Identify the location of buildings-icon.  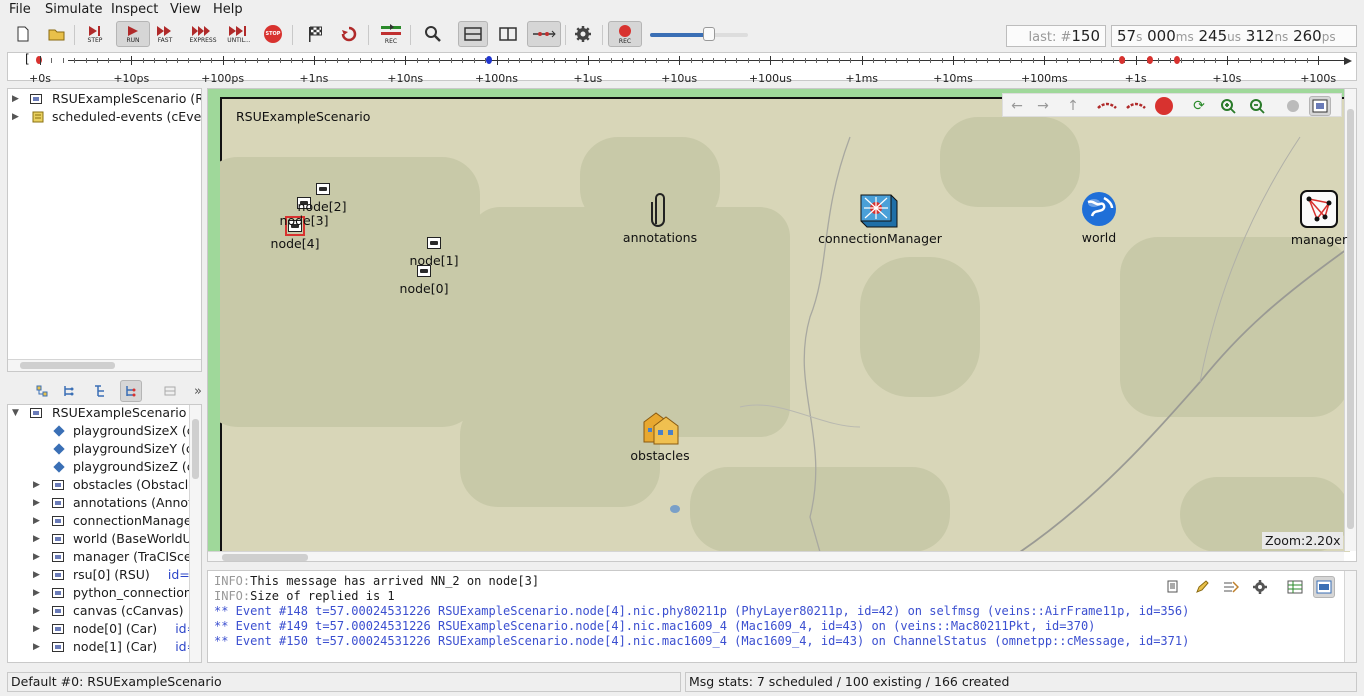
(660, 428).